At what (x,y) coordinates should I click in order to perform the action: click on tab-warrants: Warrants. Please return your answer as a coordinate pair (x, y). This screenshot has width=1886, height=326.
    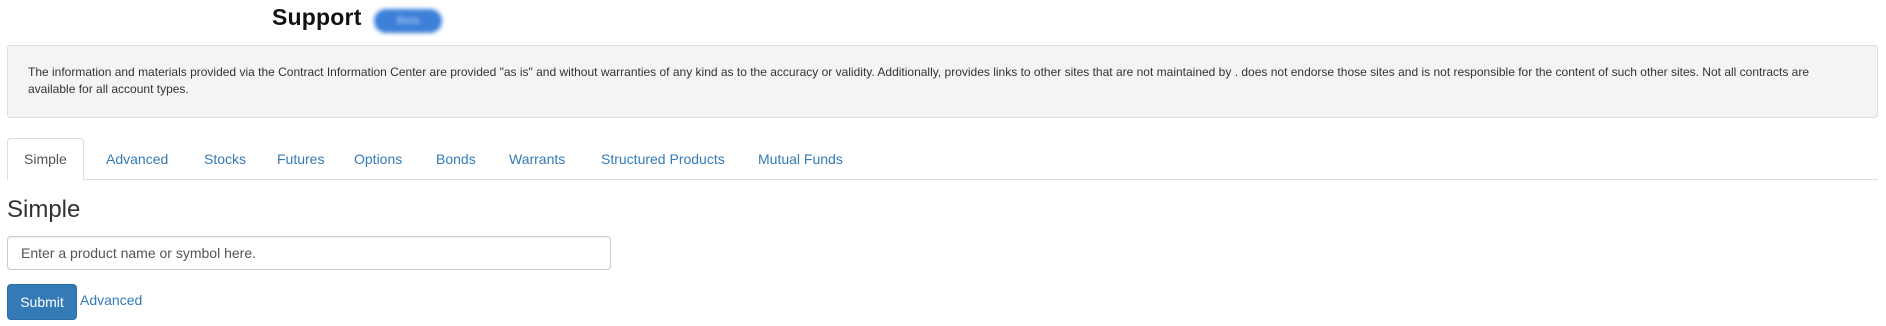
    Looking at the image, I should click on (537, 159).